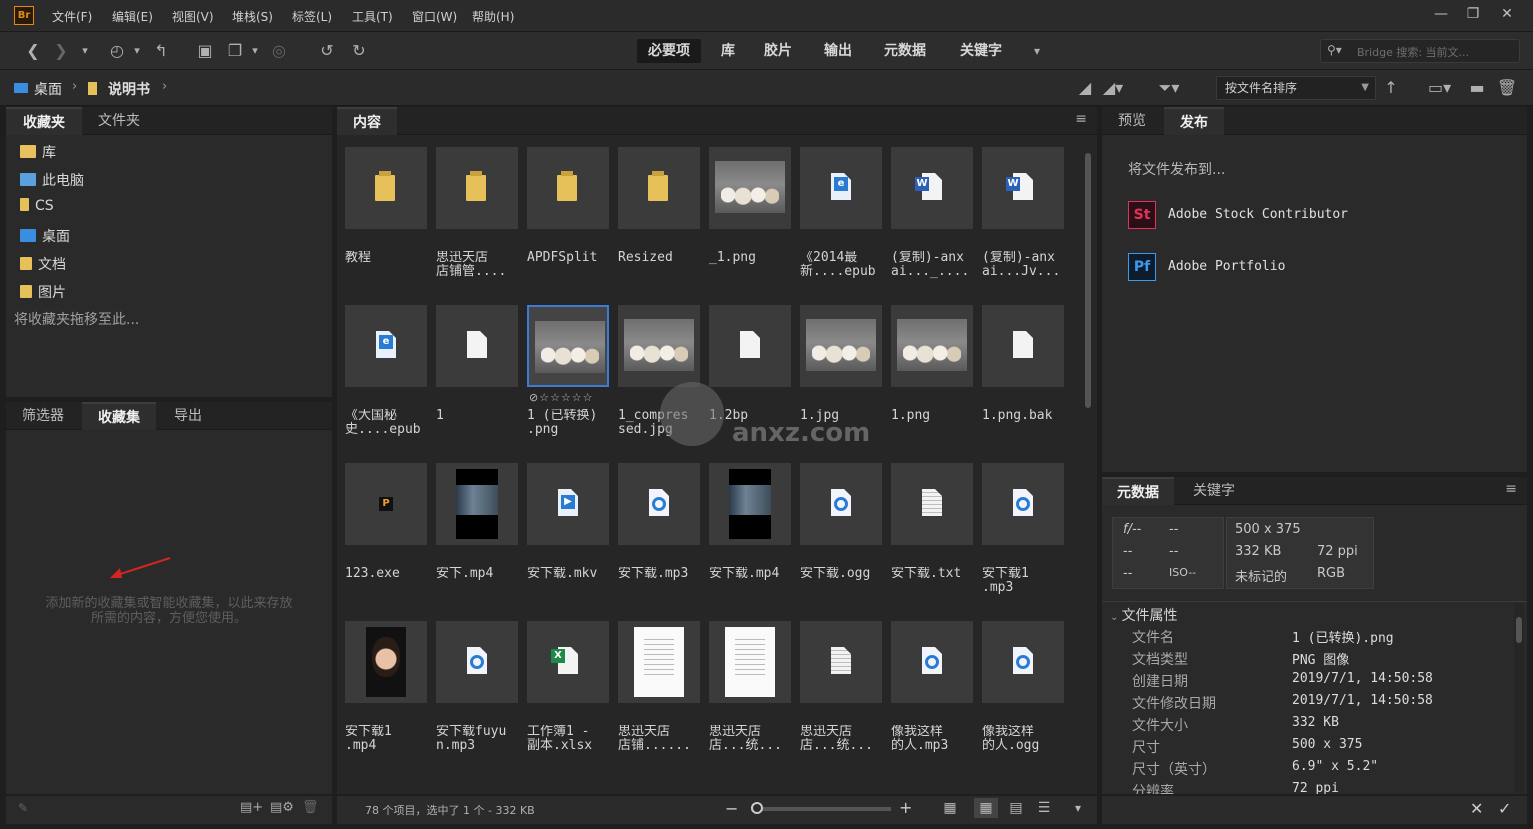 The width and height of the screenshot is (1533, 829). Describe the element at coordinates (841, 538) in the screenshot. I see `content-item: 安下载.ogg` at that location.